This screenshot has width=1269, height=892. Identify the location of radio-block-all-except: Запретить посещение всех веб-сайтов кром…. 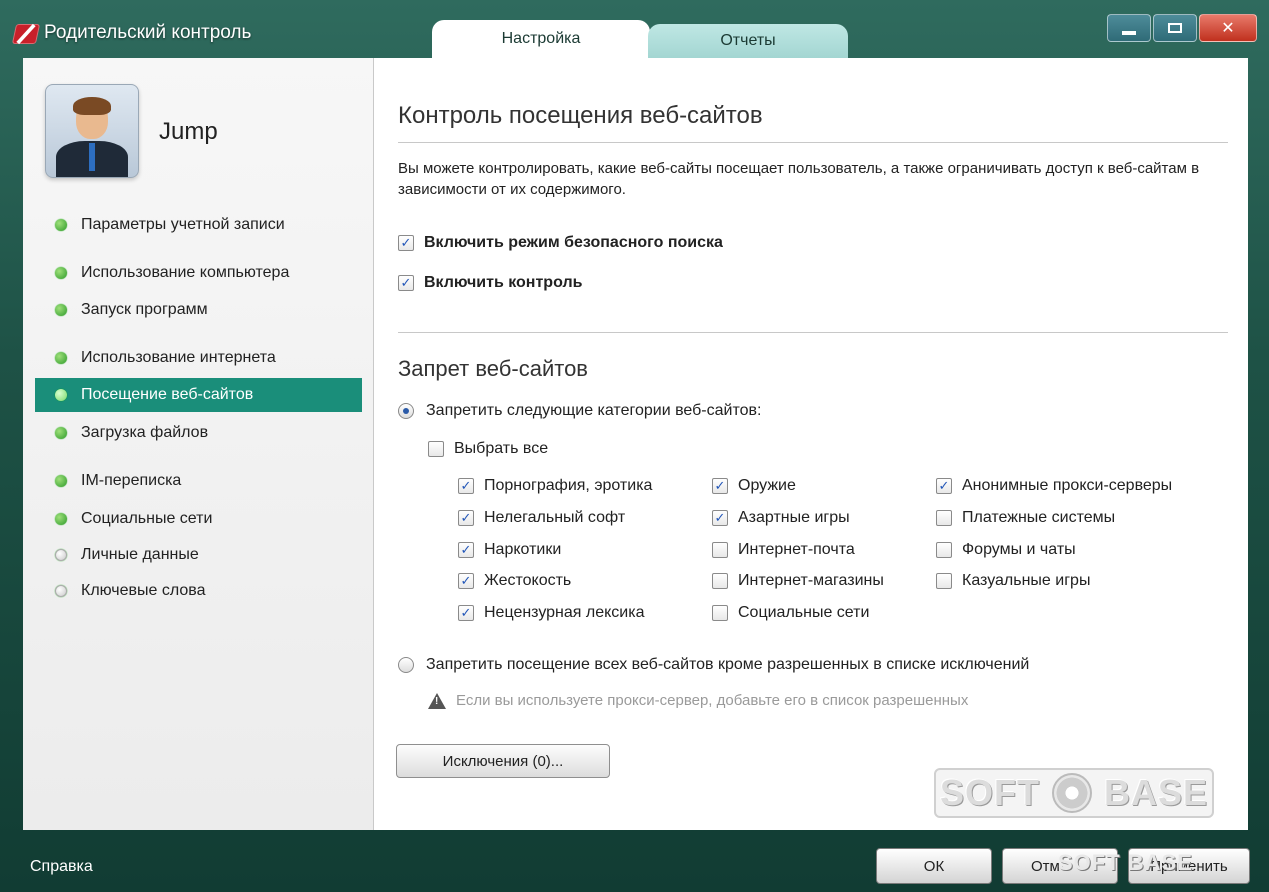
(713, 665).